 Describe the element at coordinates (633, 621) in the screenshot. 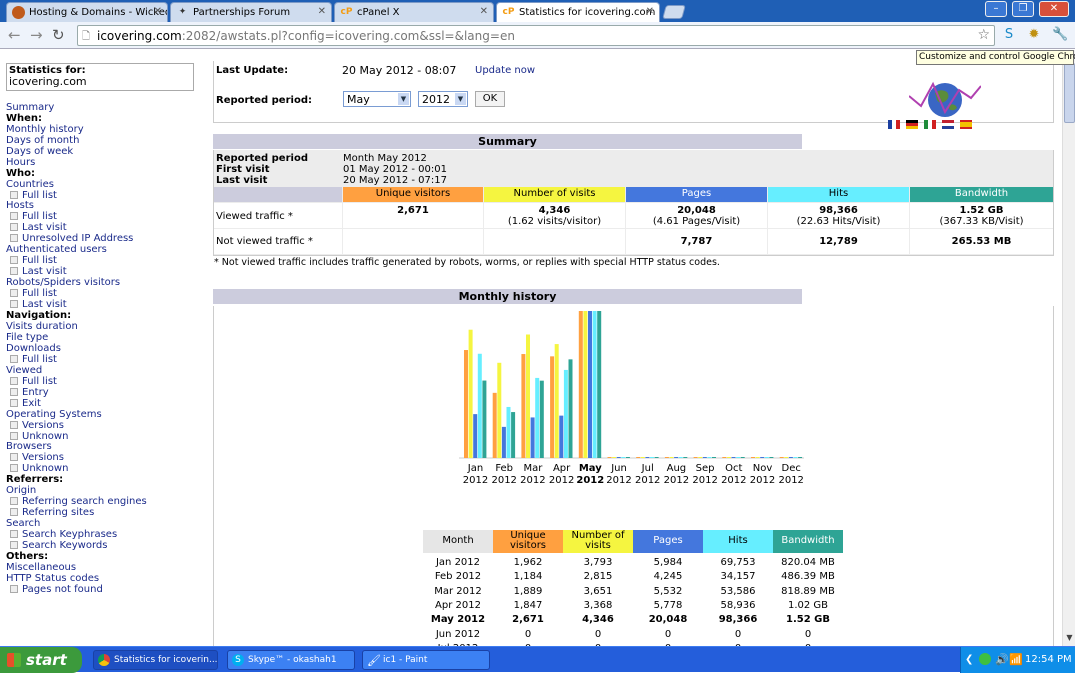

I see `history-table-row: May 2012 2,671 4,346 20,048 98,366 1.52 GB` at that location.